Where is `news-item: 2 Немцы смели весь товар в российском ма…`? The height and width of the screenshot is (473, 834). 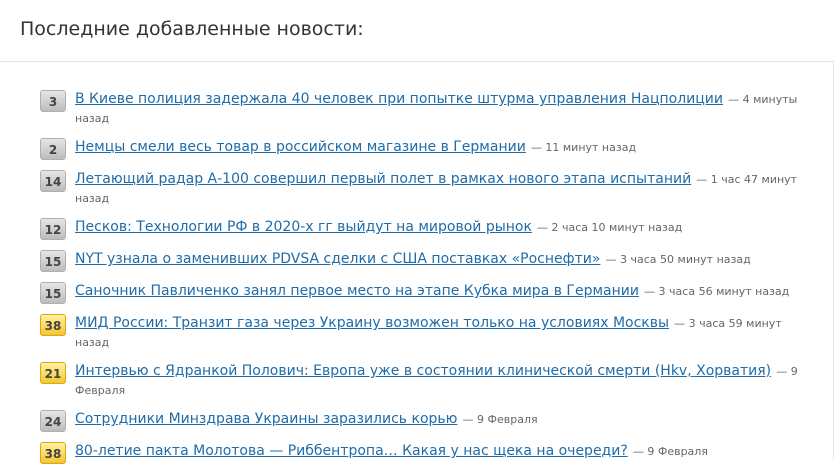 news-item: 2 Немцы смели весь товар в российском ма… is located at coordinates (420, 148).